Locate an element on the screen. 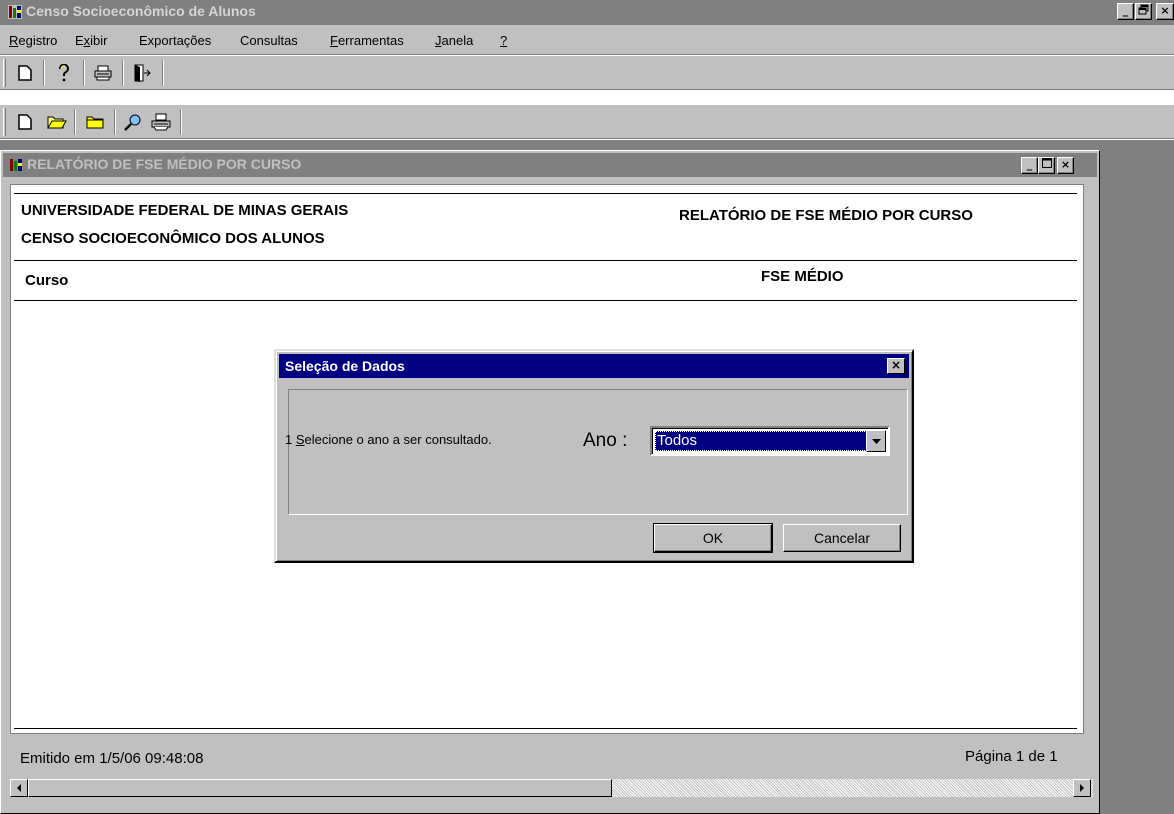 Image resolution: width=1174 pixels, height=814 pixels. exit-icon is located at coordinates (142, 73).